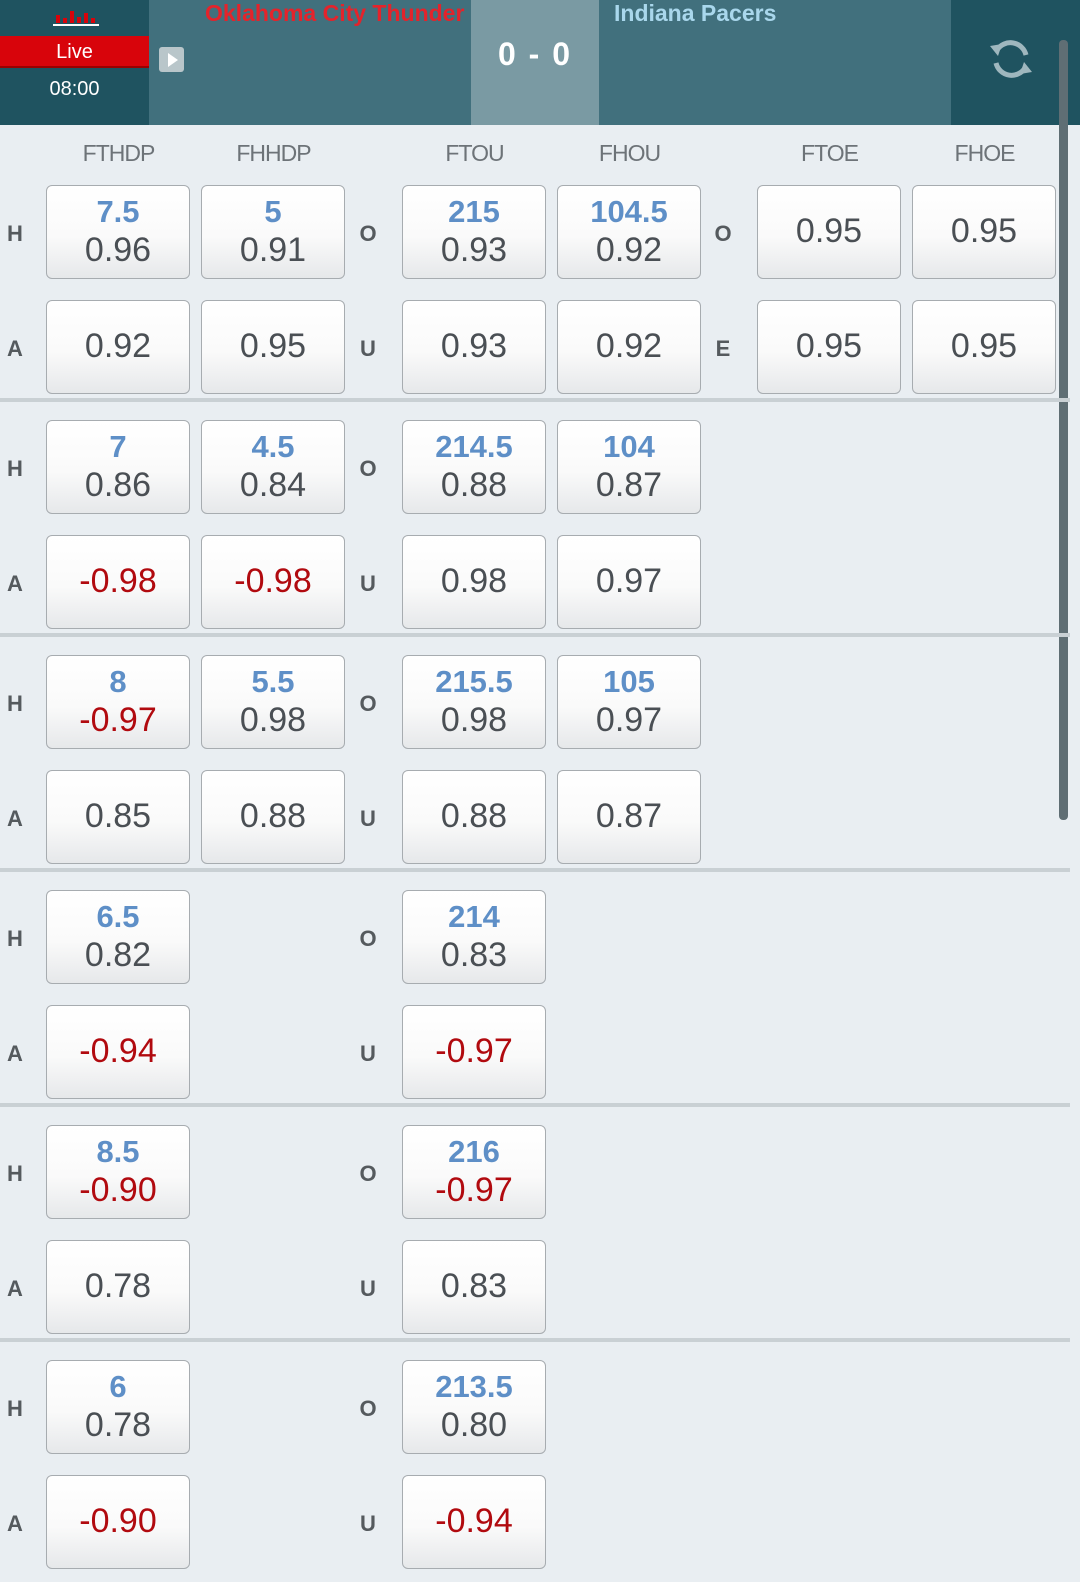 This screenshot has height=1582, width=1080. I want to click on side-label: A, so click(15, 1053).